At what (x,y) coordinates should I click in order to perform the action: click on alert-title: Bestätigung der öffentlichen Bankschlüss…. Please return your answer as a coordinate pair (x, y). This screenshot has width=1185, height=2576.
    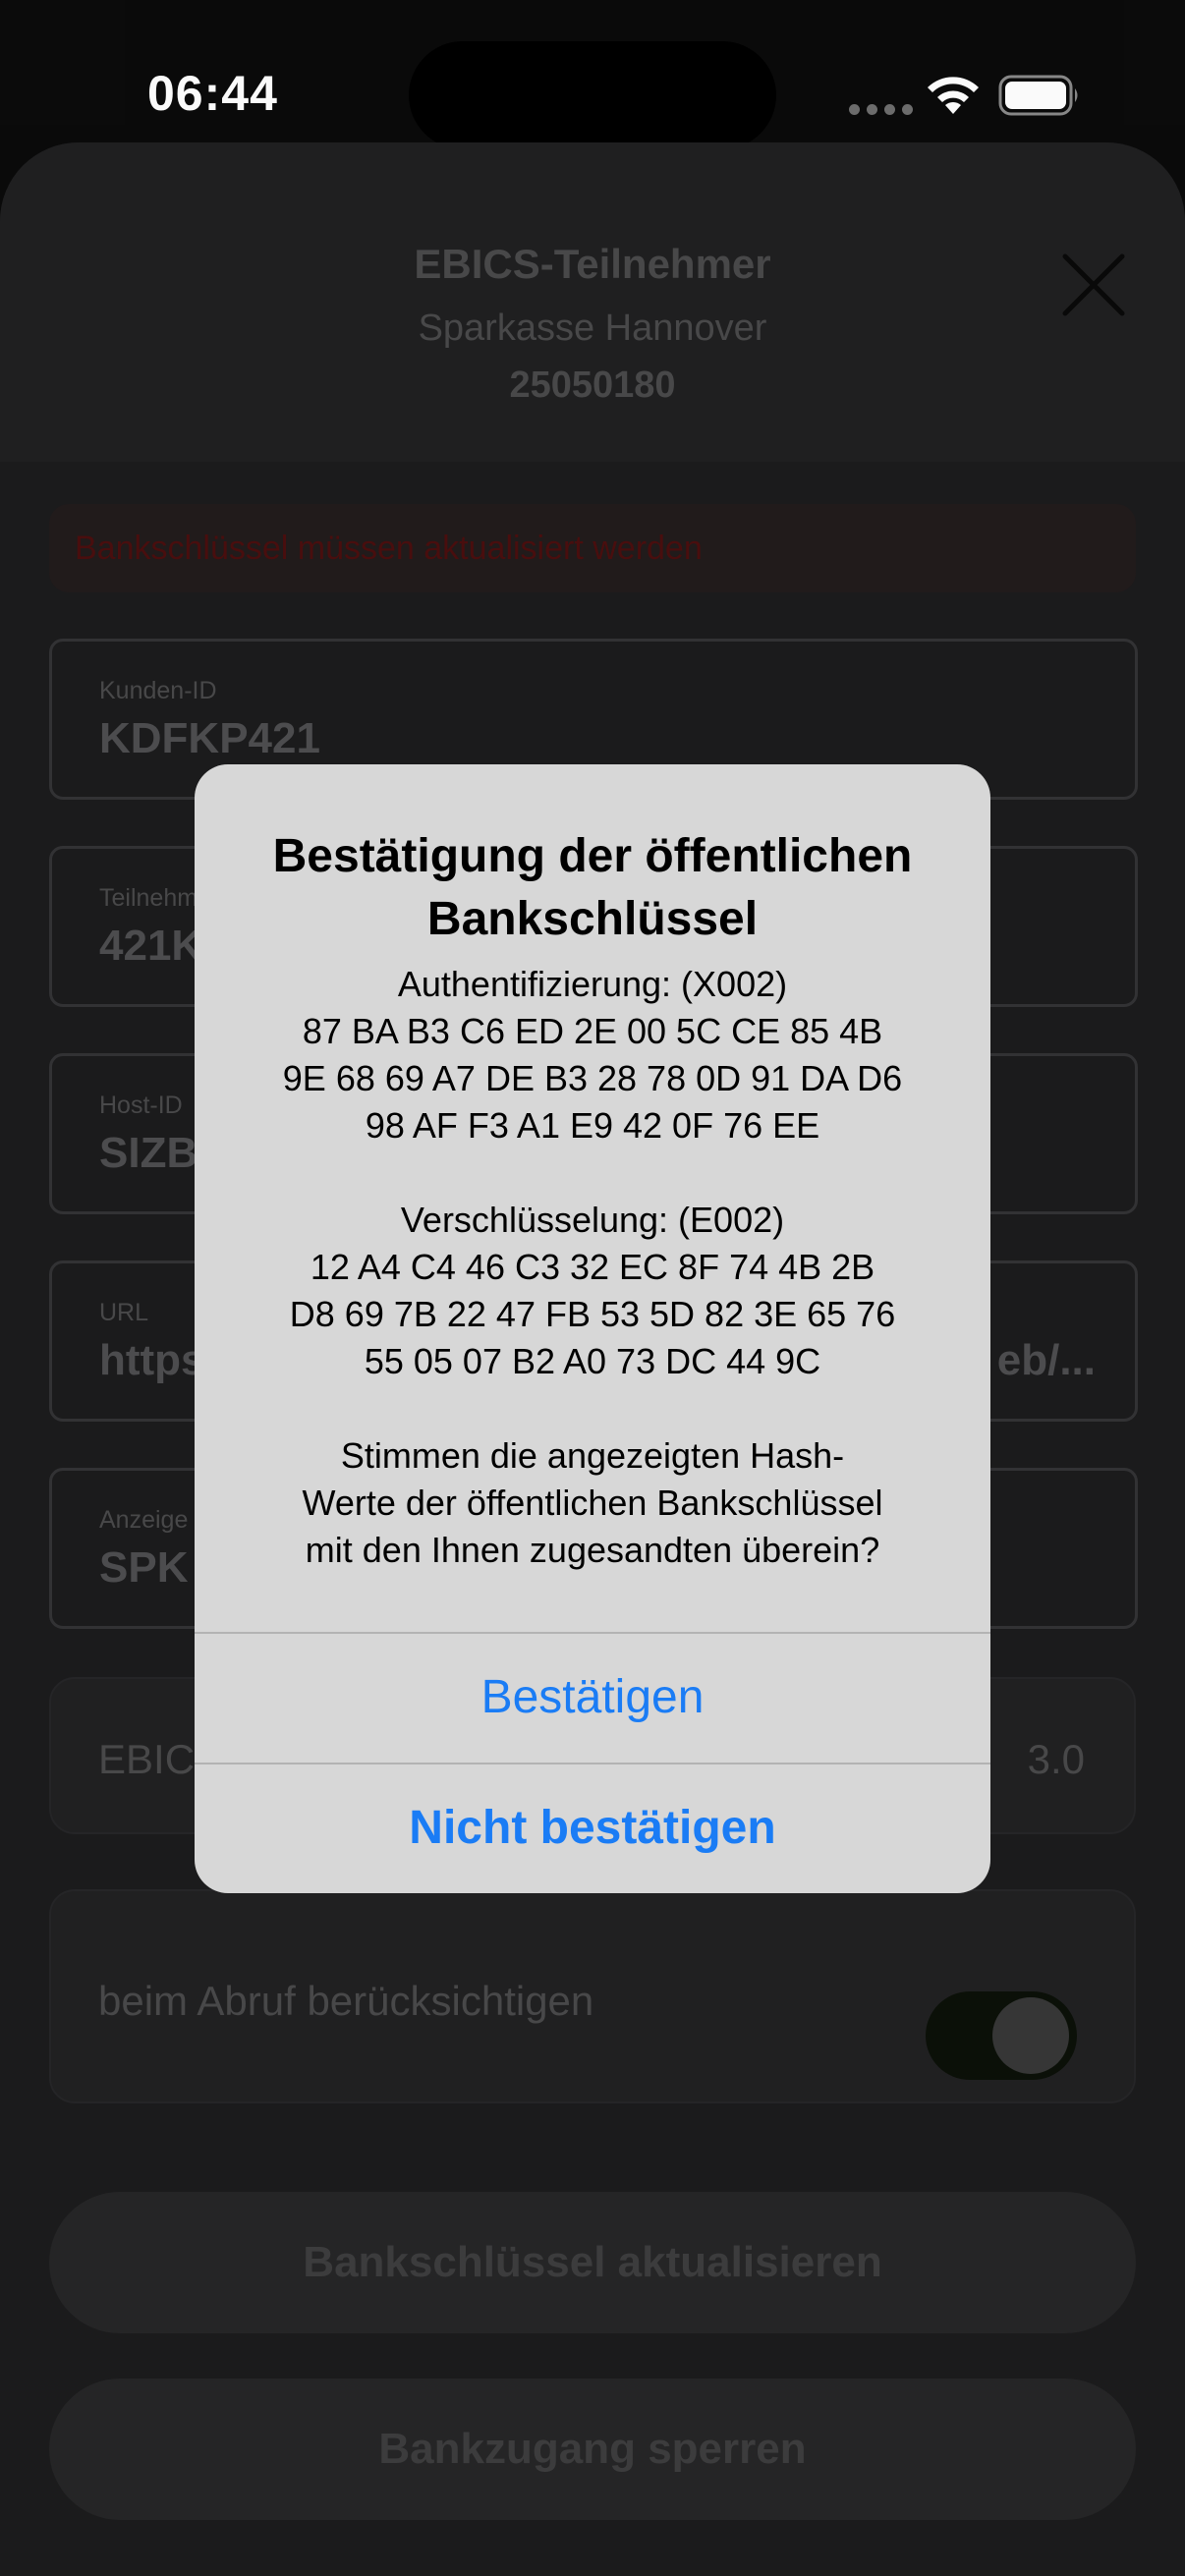
    Looking at the image, I should click on (592, 887).